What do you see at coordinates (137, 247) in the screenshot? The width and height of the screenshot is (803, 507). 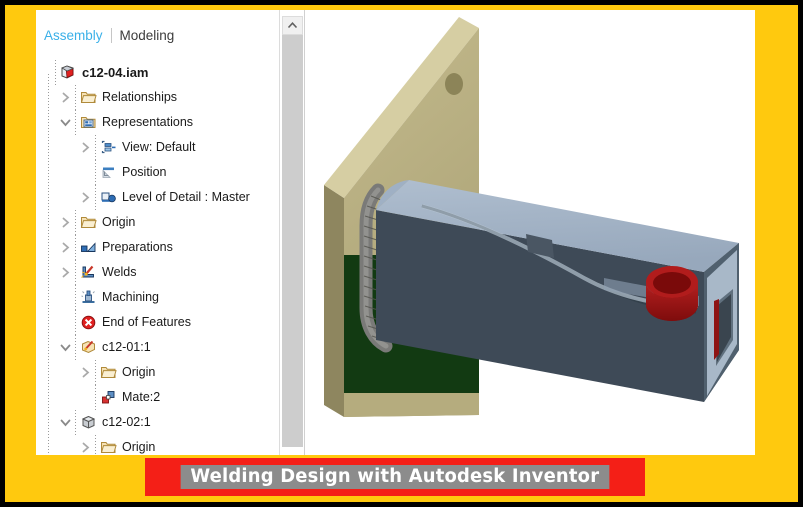 I see `tree-node-label: Preparations` at bounding box center [137, 247].